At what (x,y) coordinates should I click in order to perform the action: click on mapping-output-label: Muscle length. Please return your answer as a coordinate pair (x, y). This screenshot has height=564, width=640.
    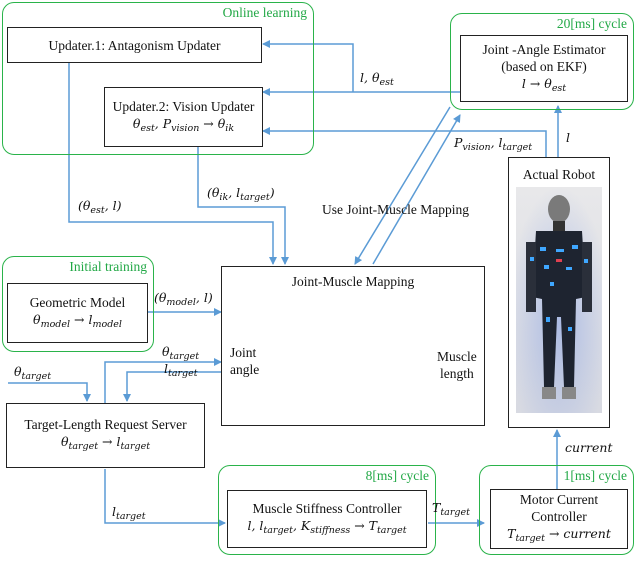
    Looking at the image, I should click on (457, 365).